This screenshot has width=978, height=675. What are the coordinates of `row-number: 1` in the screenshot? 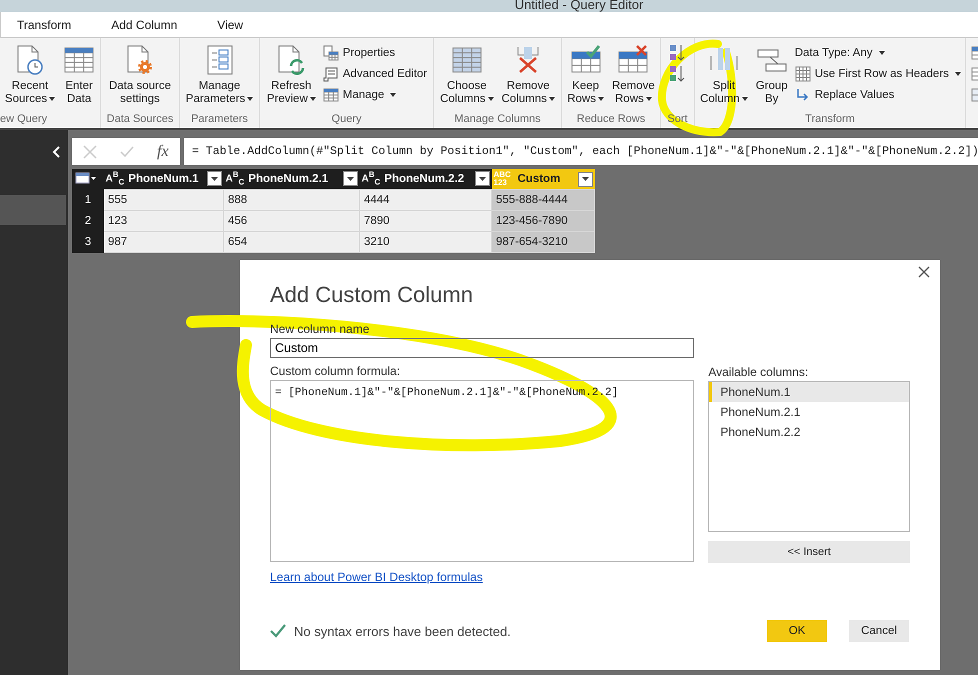 It's located at (88, 200).